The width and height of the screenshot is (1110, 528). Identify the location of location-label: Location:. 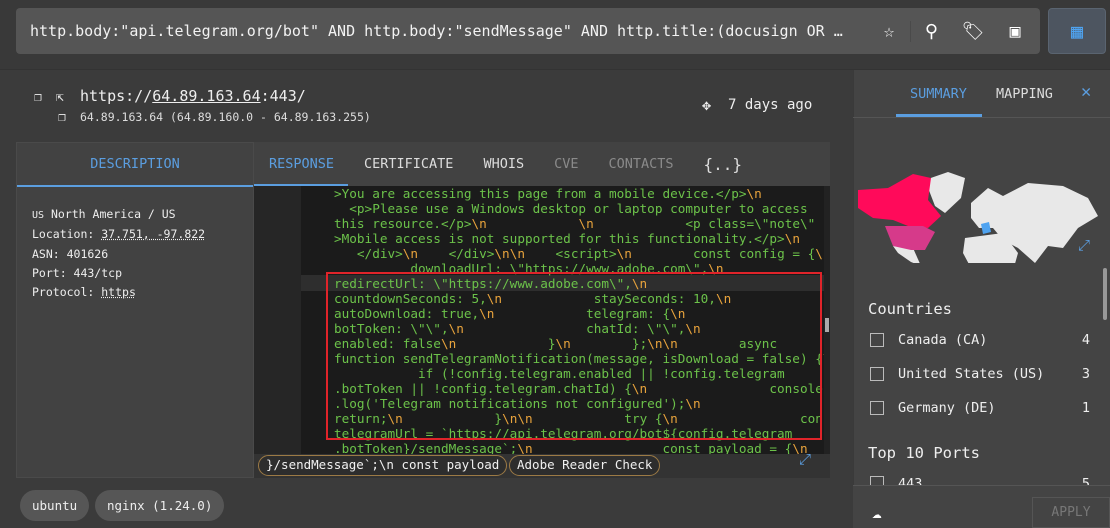
(67, 234).